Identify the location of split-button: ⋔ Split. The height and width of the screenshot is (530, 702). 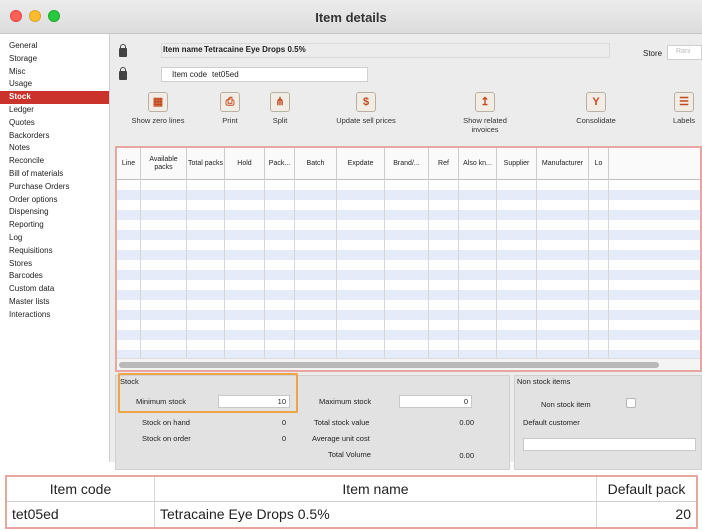
(280, 108).